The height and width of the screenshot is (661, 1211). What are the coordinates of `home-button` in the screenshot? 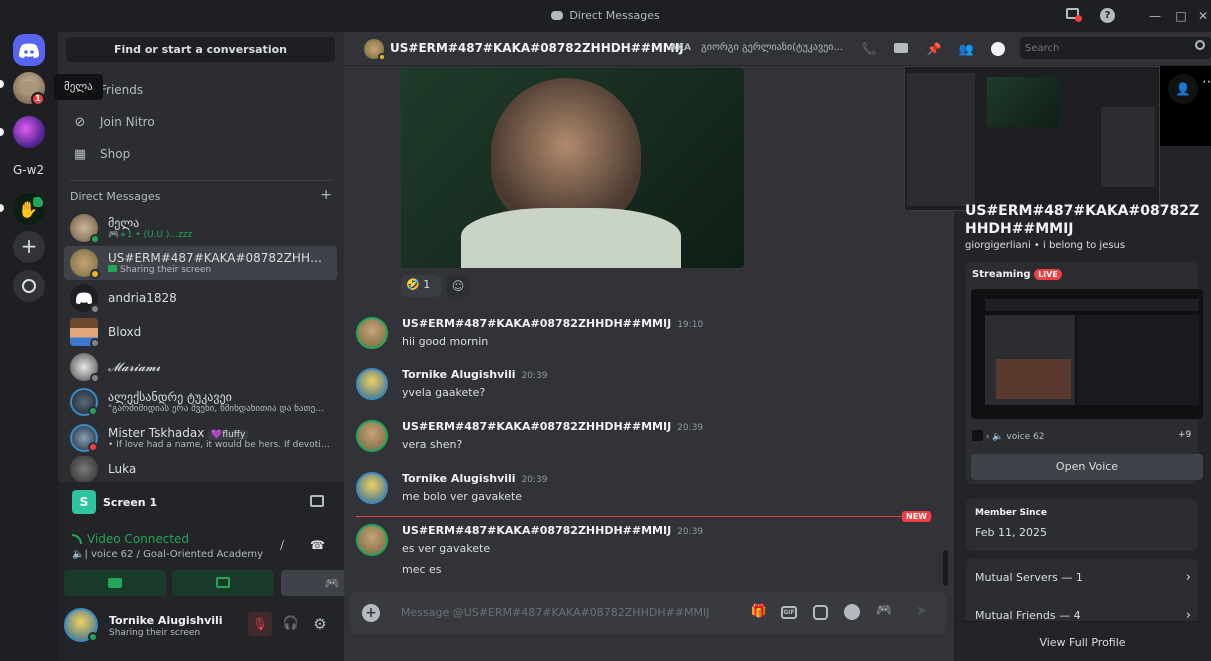 It's located at (29, 50).